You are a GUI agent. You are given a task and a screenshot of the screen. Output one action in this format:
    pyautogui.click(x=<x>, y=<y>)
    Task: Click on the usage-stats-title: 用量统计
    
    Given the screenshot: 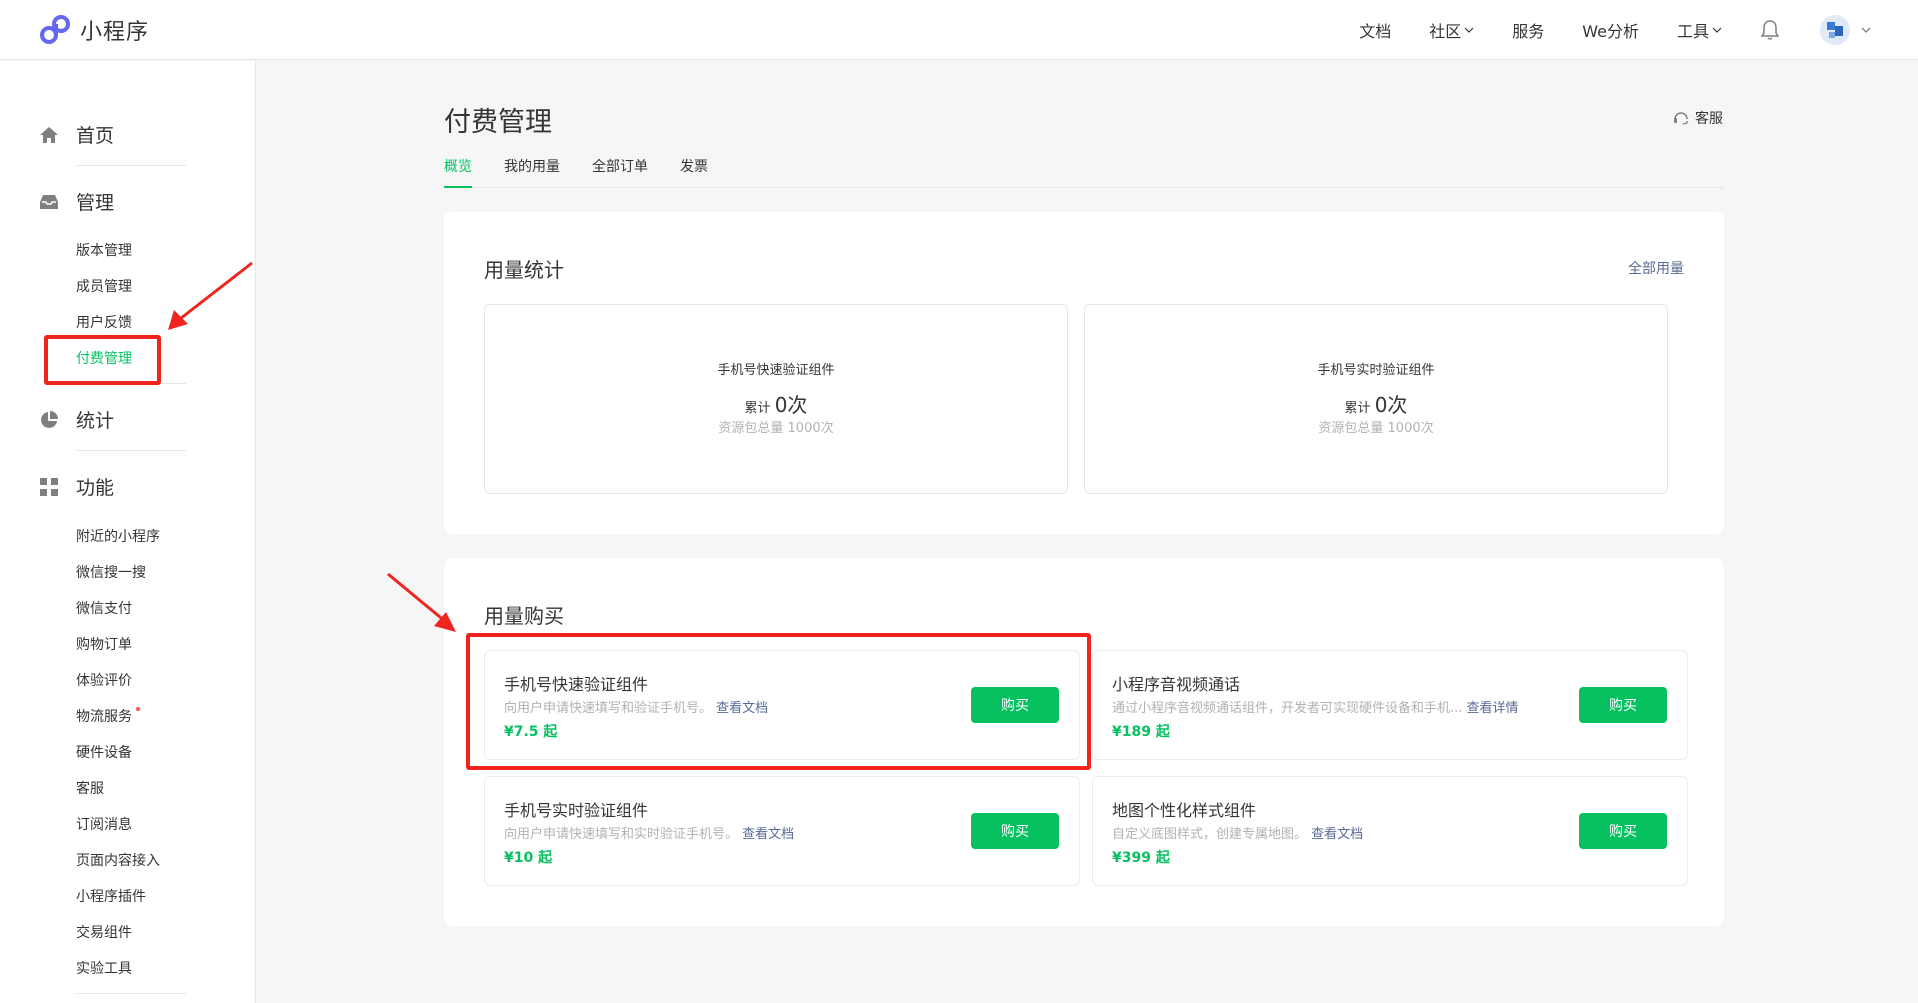 What is the action you would take?
    pyautogui.click(x=524, y=270)
    